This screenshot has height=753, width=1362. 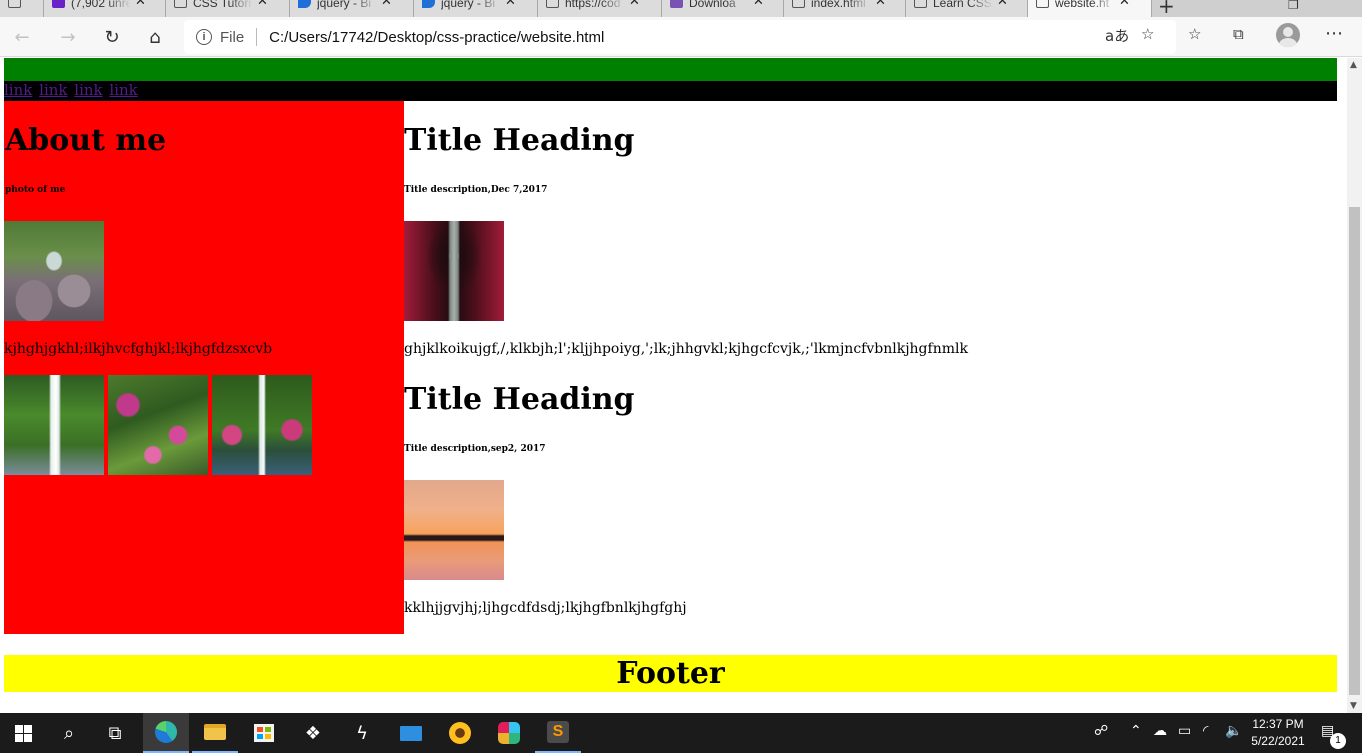 I want to click on battery-icon: ▭, so click(x=1184, y=731).